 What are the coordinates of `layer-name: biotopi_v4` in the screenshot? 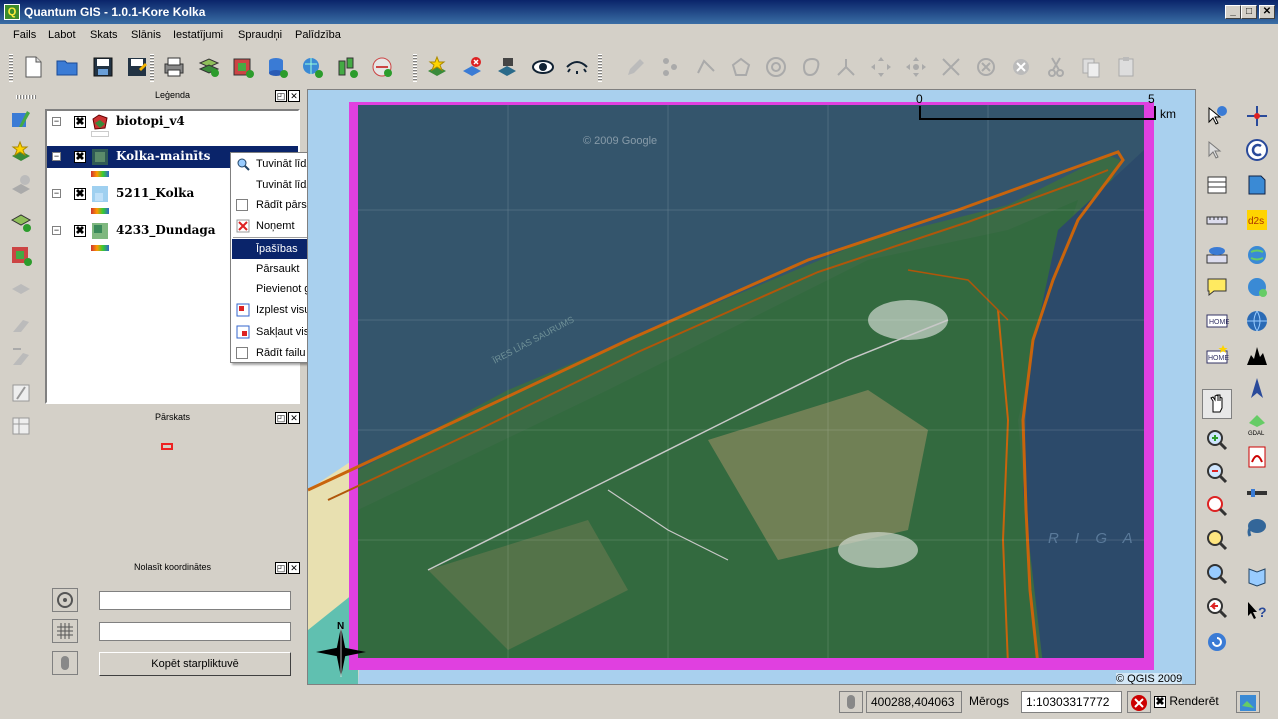 It's located at (150, 121).